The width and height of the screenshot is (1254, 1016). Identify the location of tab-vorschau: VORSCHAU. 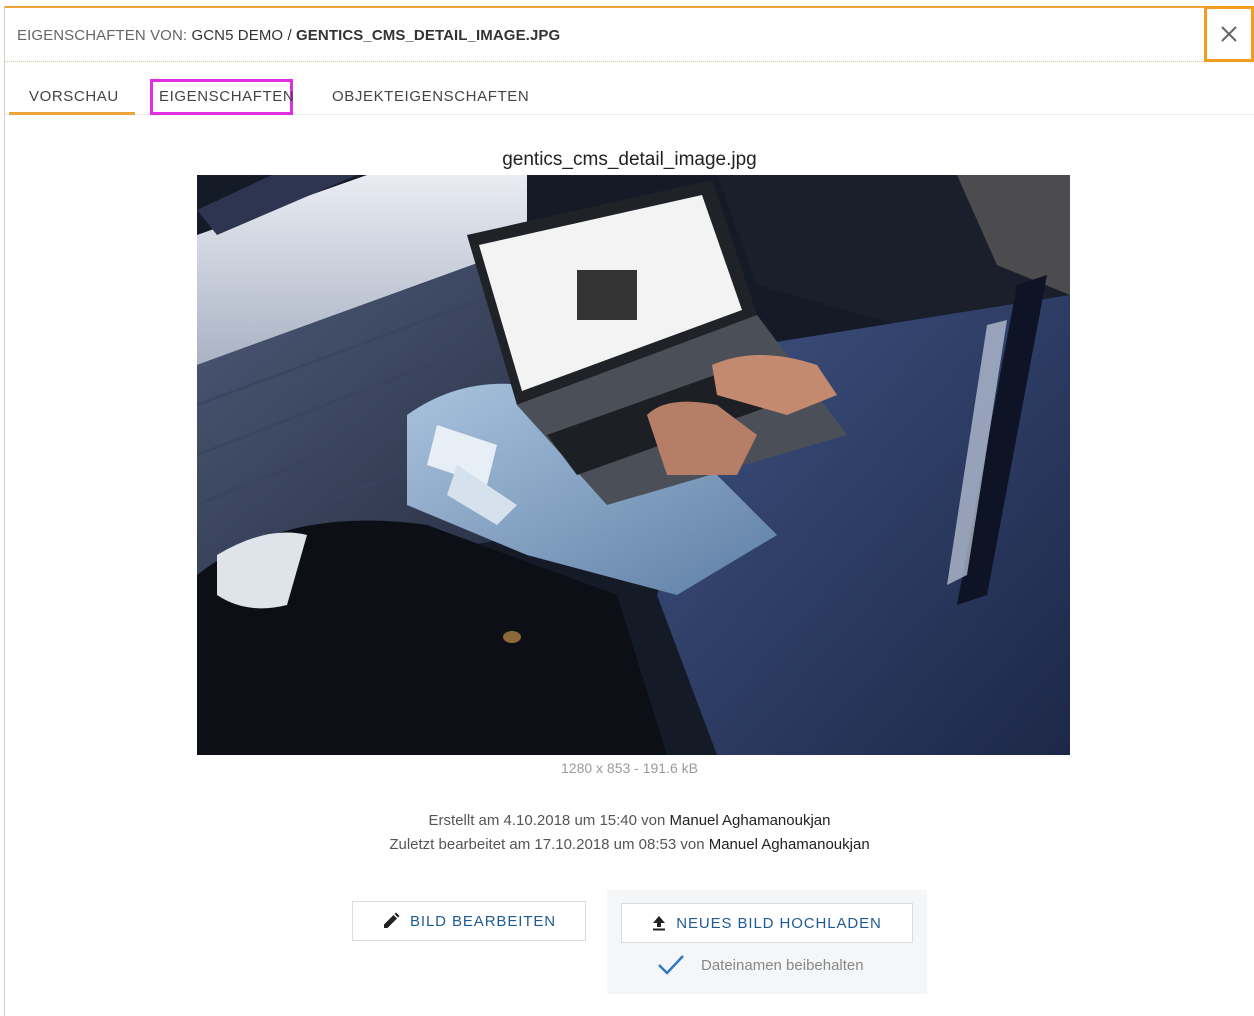
(74, 96).